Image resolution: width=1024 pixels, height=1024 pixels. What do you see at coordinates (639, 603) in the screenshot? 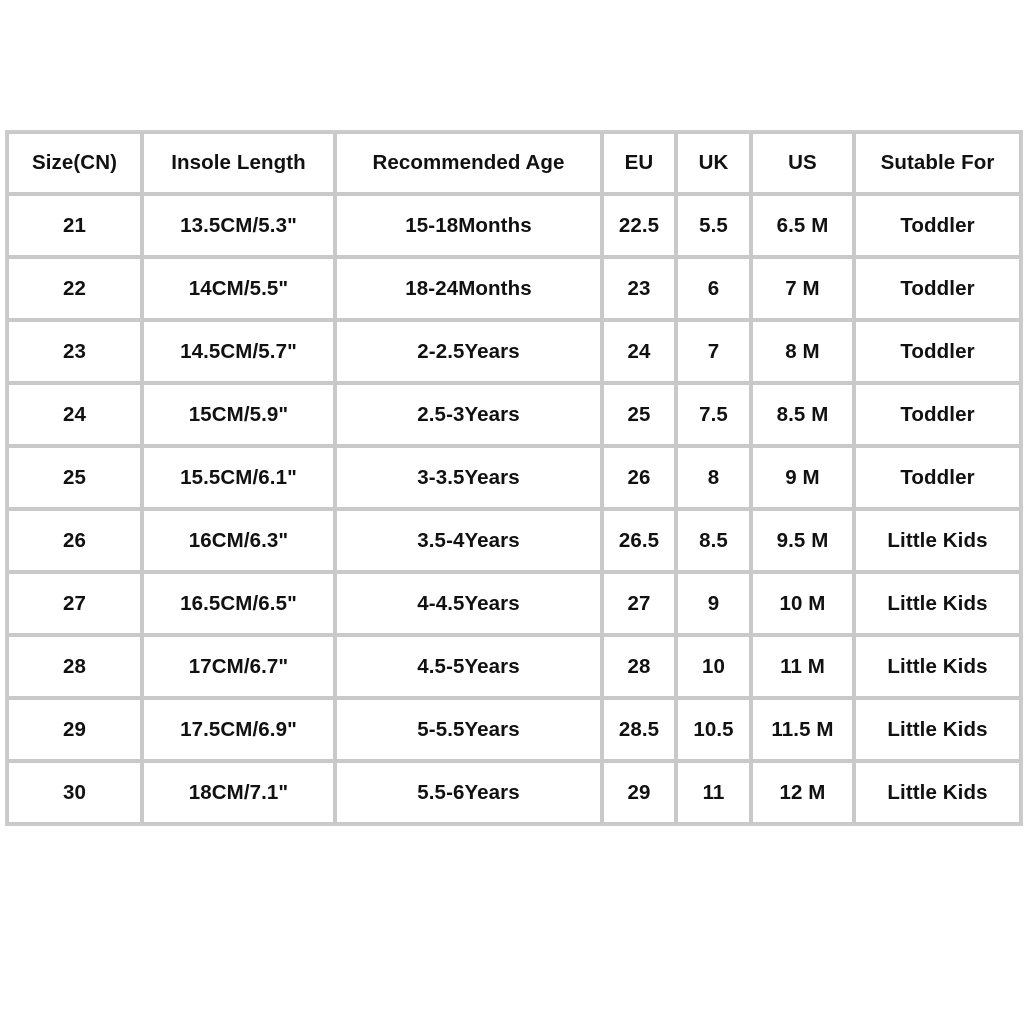
I see `cell-eu: 27` at bounding box center [639, 603].